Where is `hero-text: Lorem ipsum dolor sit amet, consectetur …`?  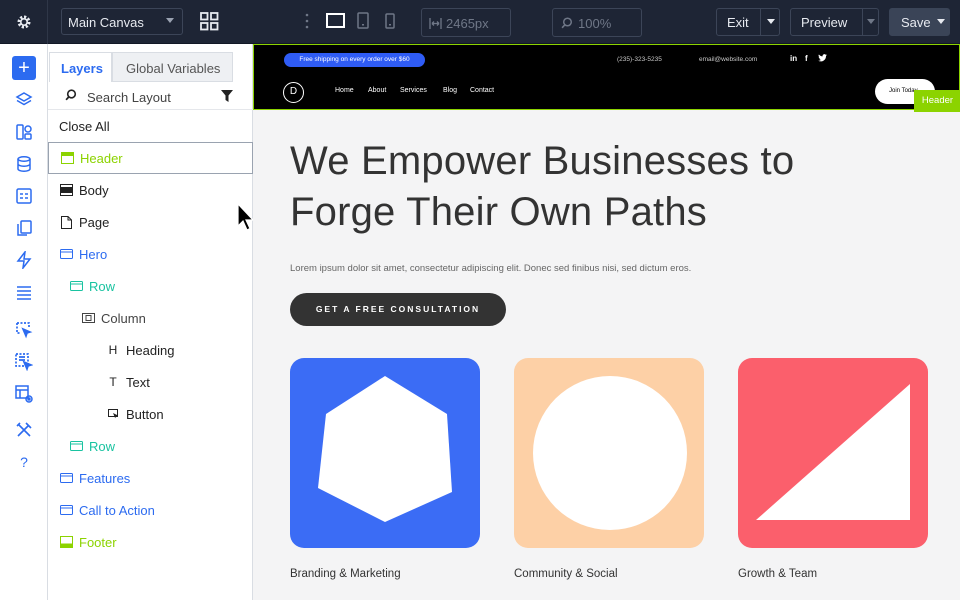 hero-text: Lorem ipsum dolor sit amet, consectetur … is located at coordinates (490, 268).